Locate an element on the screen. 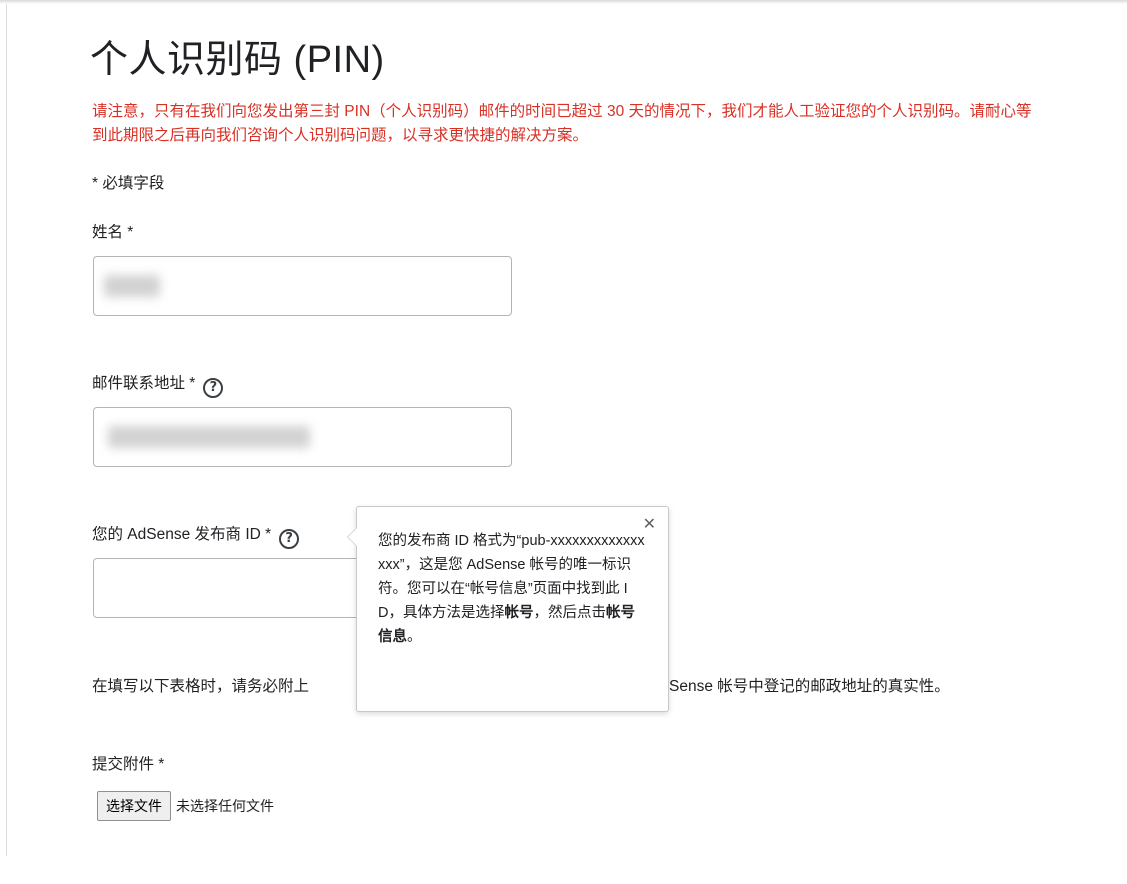  file-status: 未选择任何文件 is located at coordinates (225, 806).